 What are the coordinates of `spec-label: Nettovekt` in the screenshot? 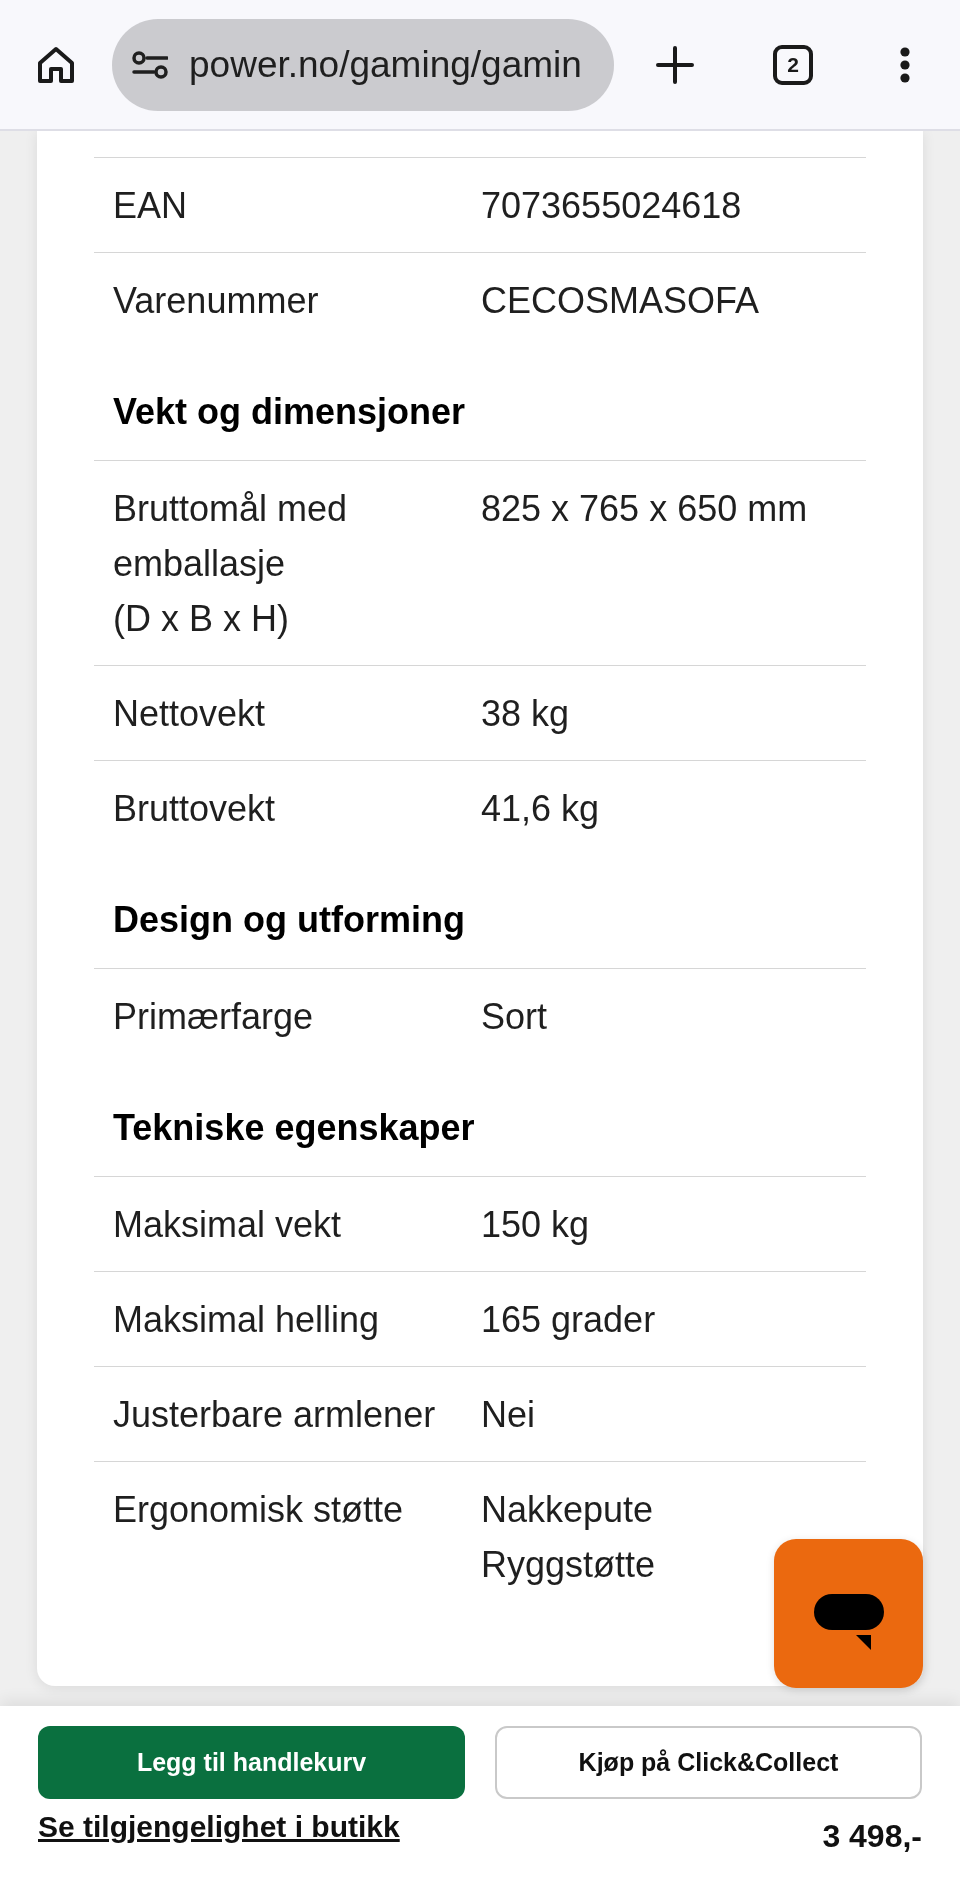 It's located at (190, 714).